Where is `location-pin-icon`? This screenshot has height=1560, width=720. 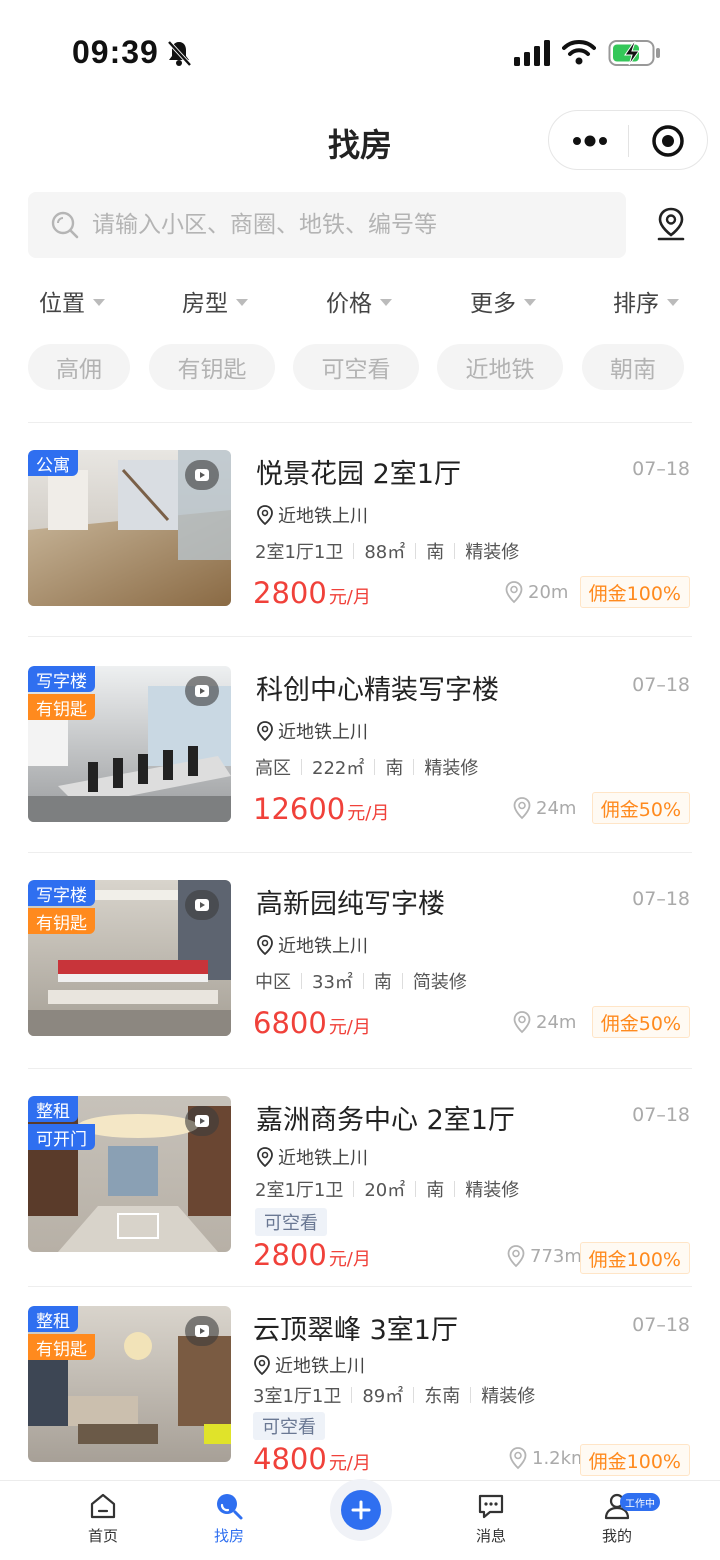 location-pin-icon is located at coordinates (671, 224).